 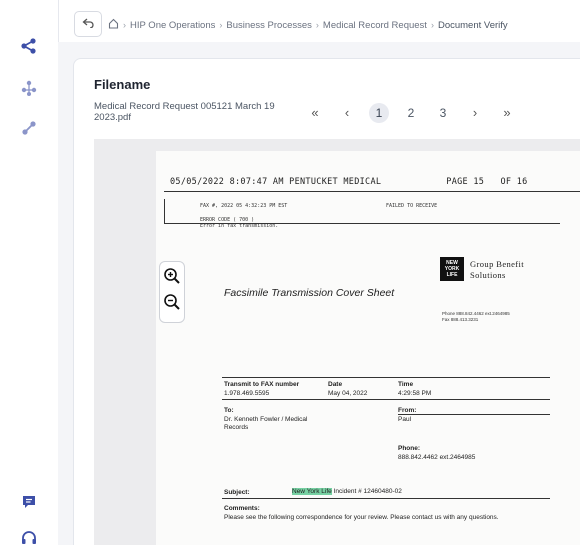 I want to click on back-button, so click(x=88, y=24).